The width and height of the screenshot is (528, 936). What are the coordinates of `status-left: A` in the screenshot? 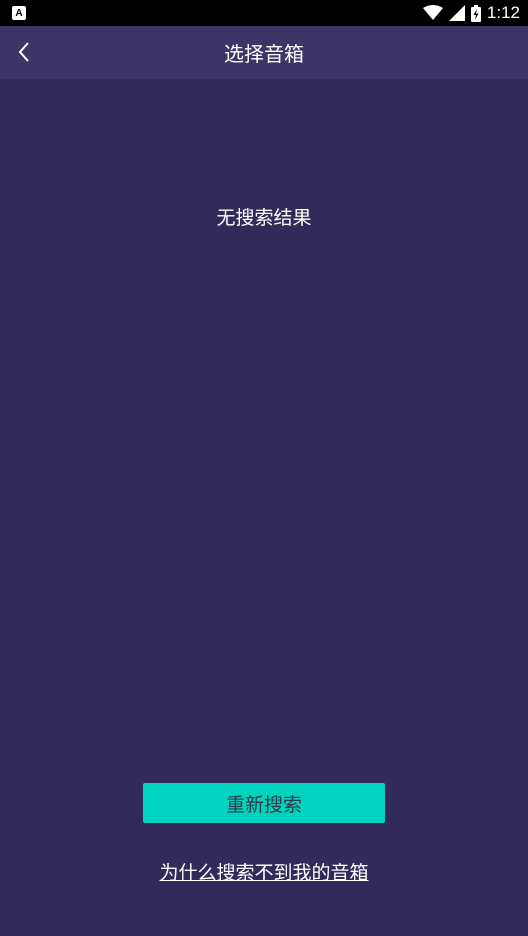 It's located at (19, 13).